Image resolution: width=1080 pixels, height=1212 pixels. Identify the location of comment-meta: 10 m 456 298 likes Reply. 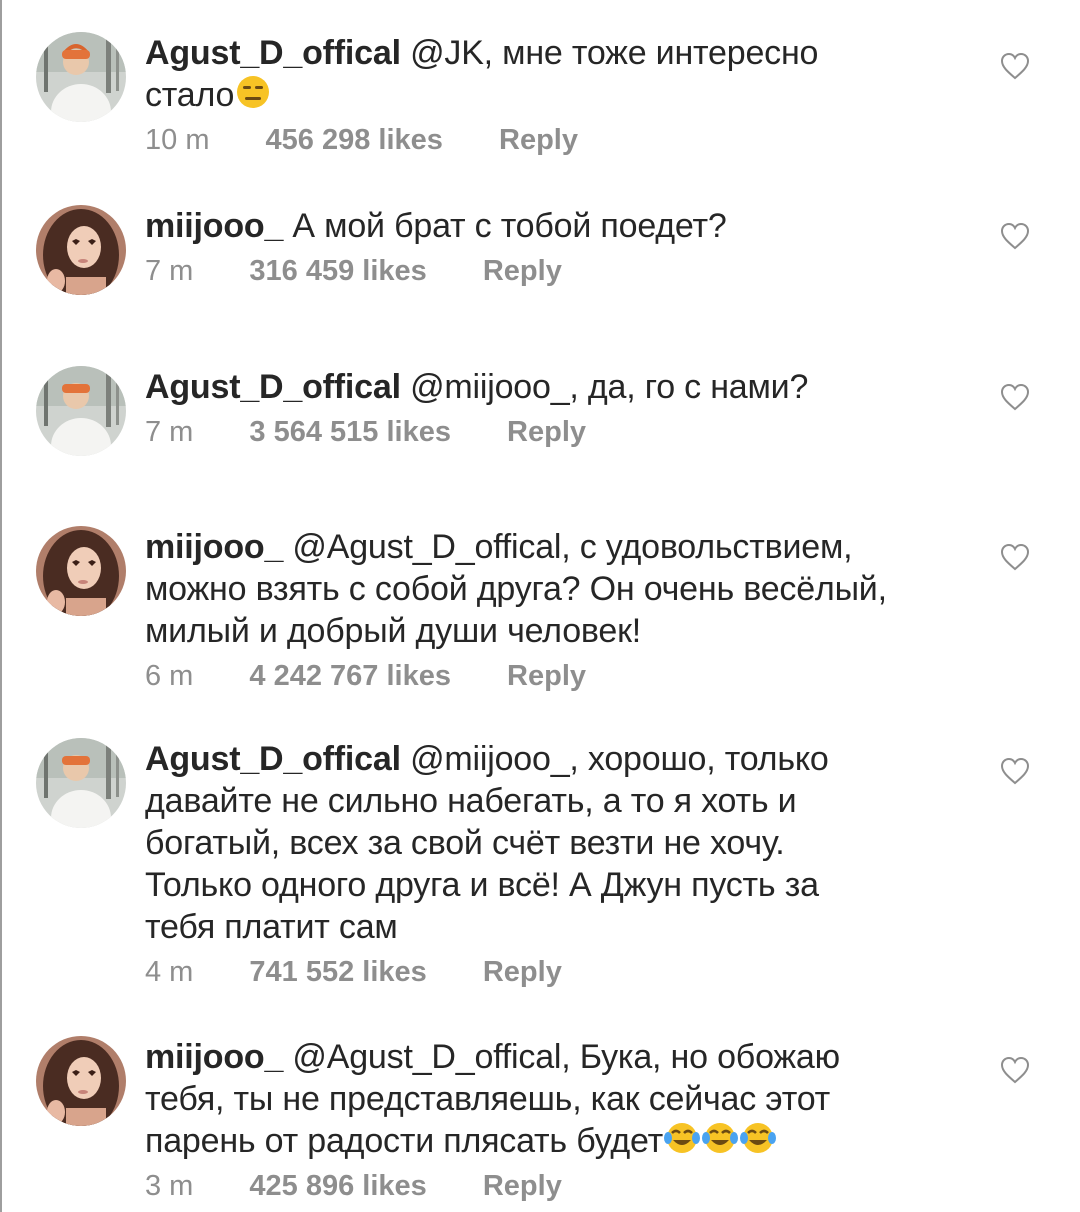
(520, 140).